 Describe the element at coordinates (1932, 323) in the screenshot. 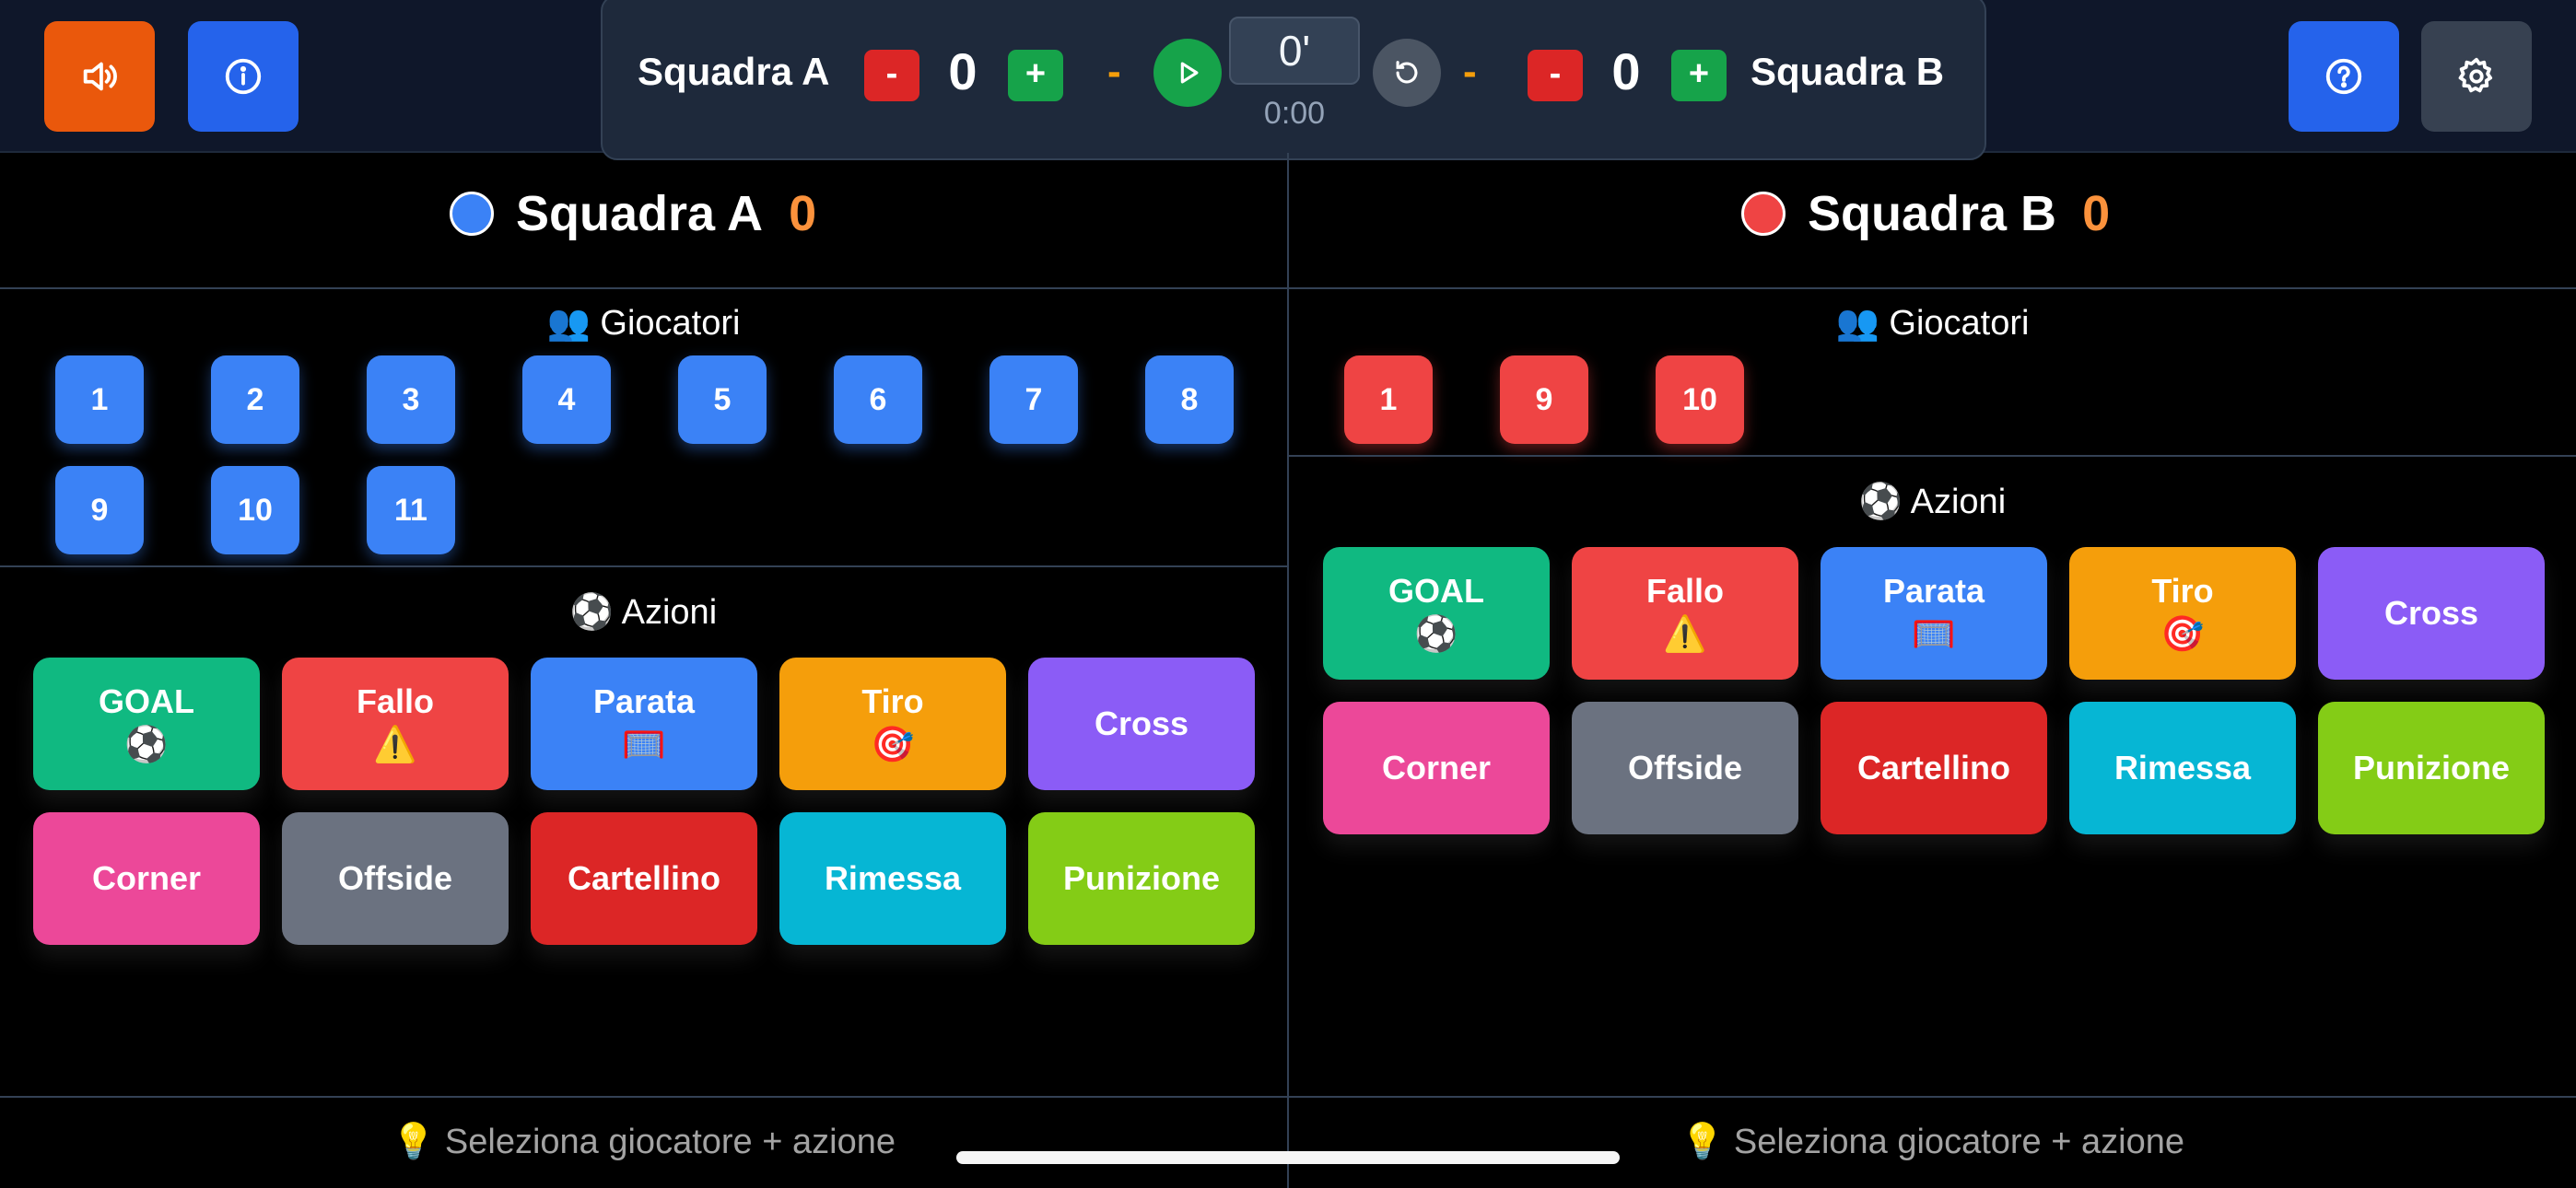

I see `team-b-players-label: 👥 Giocatori` at that location.